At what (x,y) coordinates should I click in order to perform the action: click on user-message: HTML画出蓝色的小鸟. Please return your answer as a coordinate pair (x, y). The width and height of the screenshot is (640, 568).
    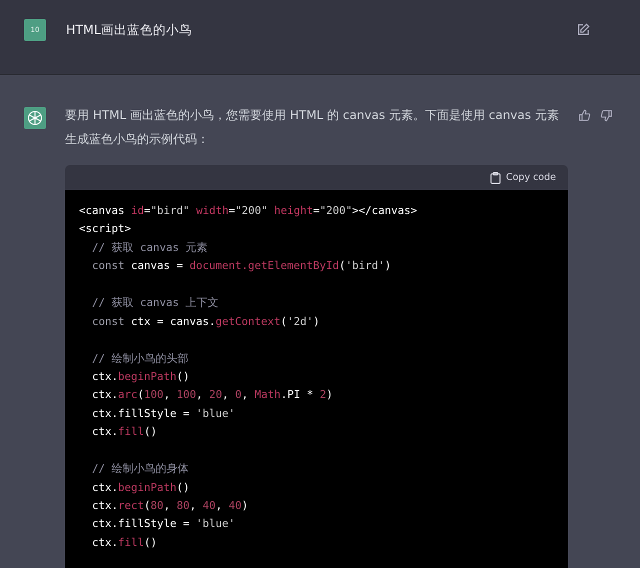
    Looking at the image, I should click on (129, 30).